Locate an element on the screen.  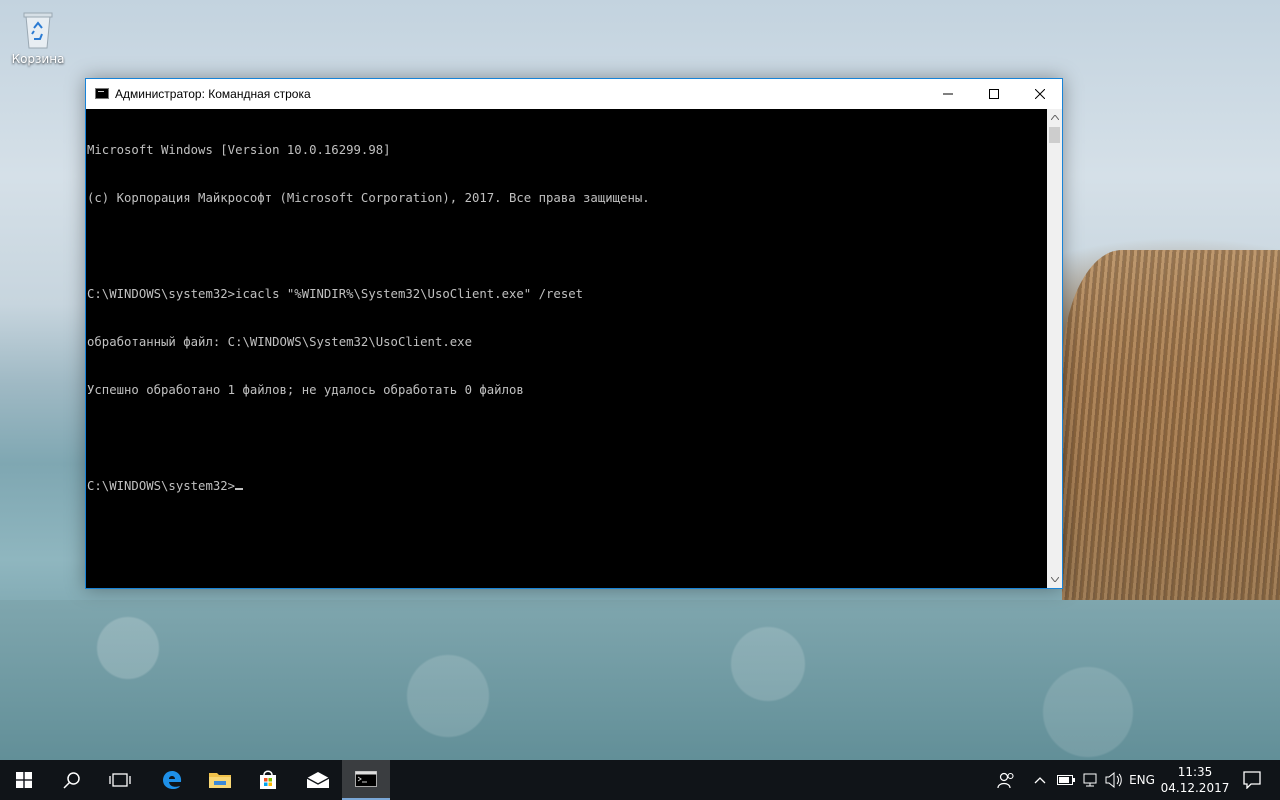
action-center-button is located at coordinates (1252, 780).